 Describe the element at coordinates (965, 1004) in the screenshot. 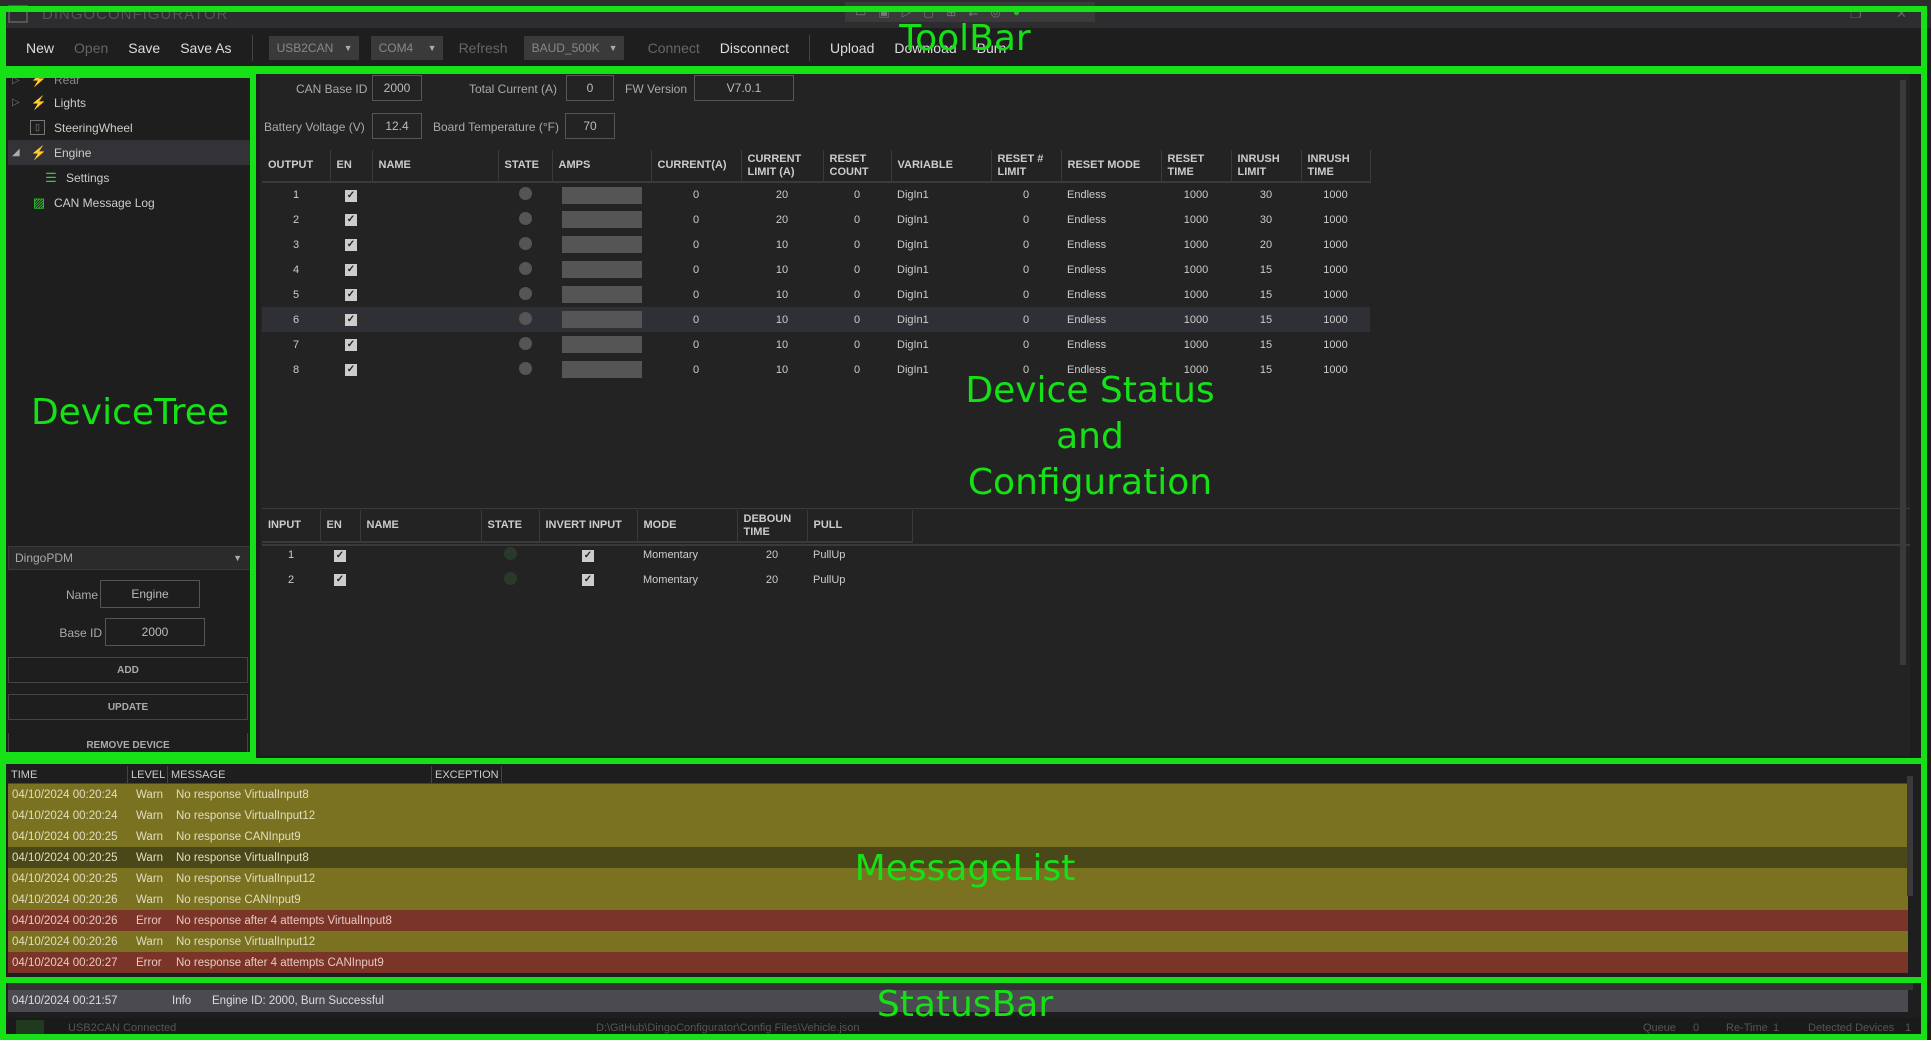

I see `statusbar-region-label: StatusBar` at that location.